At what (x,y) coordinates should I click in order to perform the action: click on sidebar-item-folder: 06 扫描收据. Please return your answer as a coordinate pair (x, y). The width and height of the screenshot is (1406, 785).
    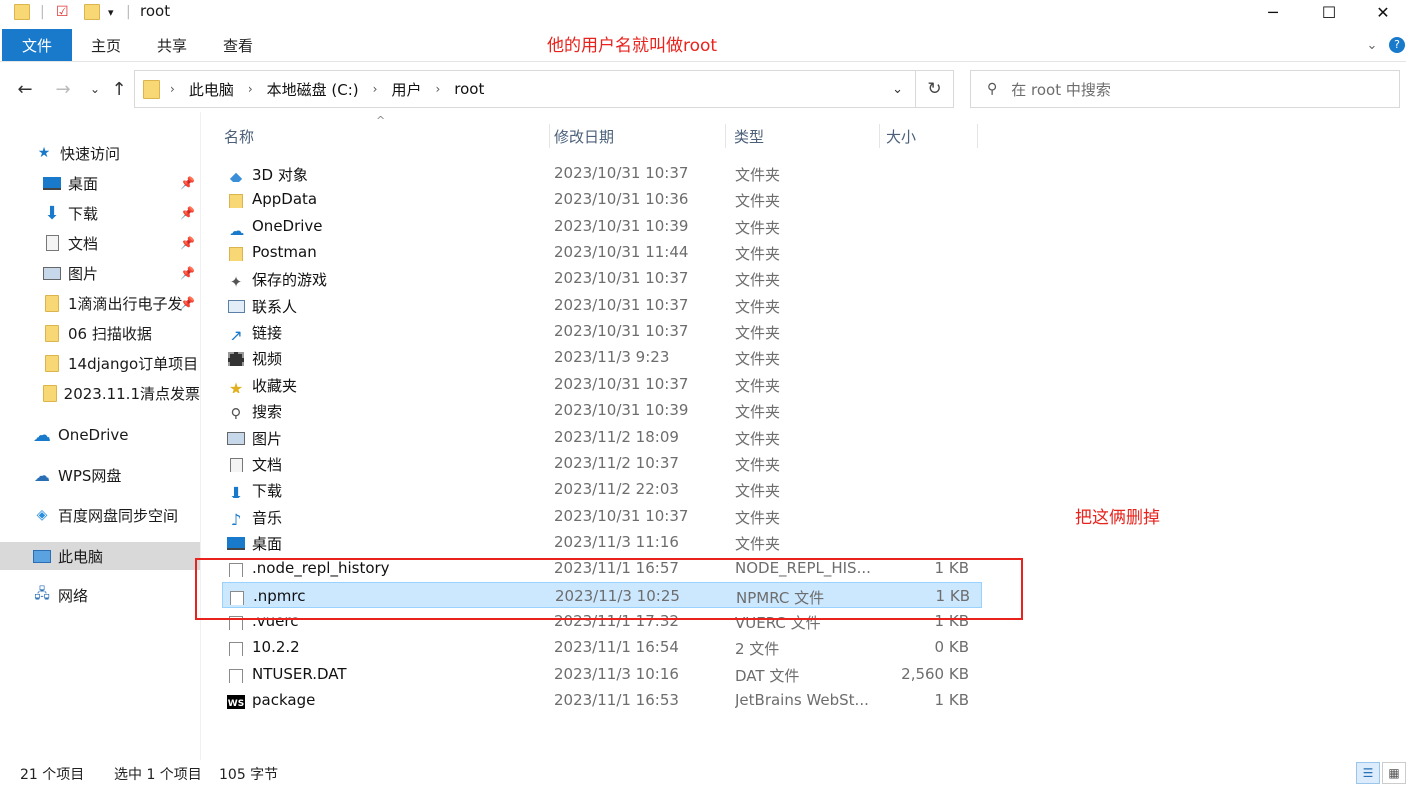
    Looking at the image, I should click on (100, 333).